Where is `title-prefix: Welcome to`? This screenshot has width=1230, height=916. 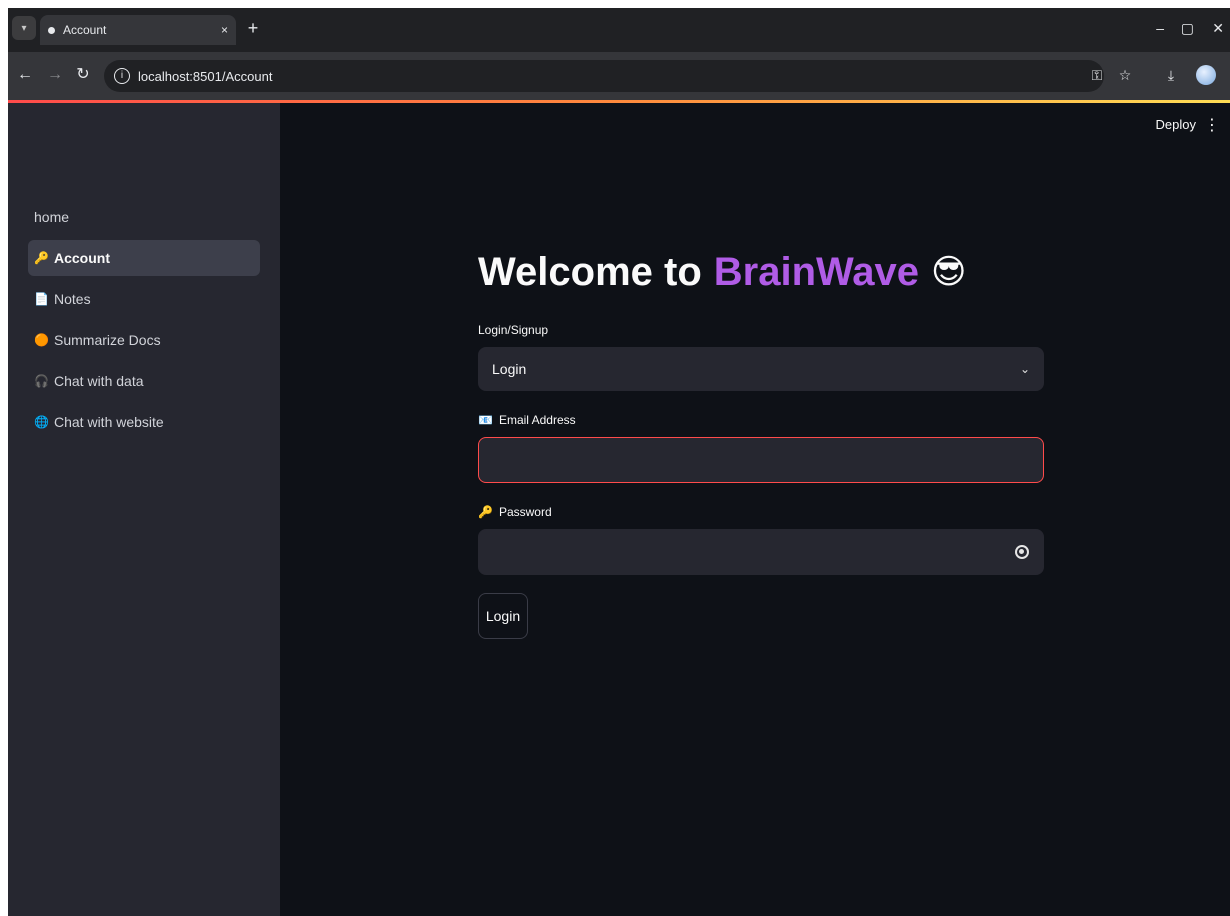
title-prefix: Welcome to is located at coordinates (590, 271).